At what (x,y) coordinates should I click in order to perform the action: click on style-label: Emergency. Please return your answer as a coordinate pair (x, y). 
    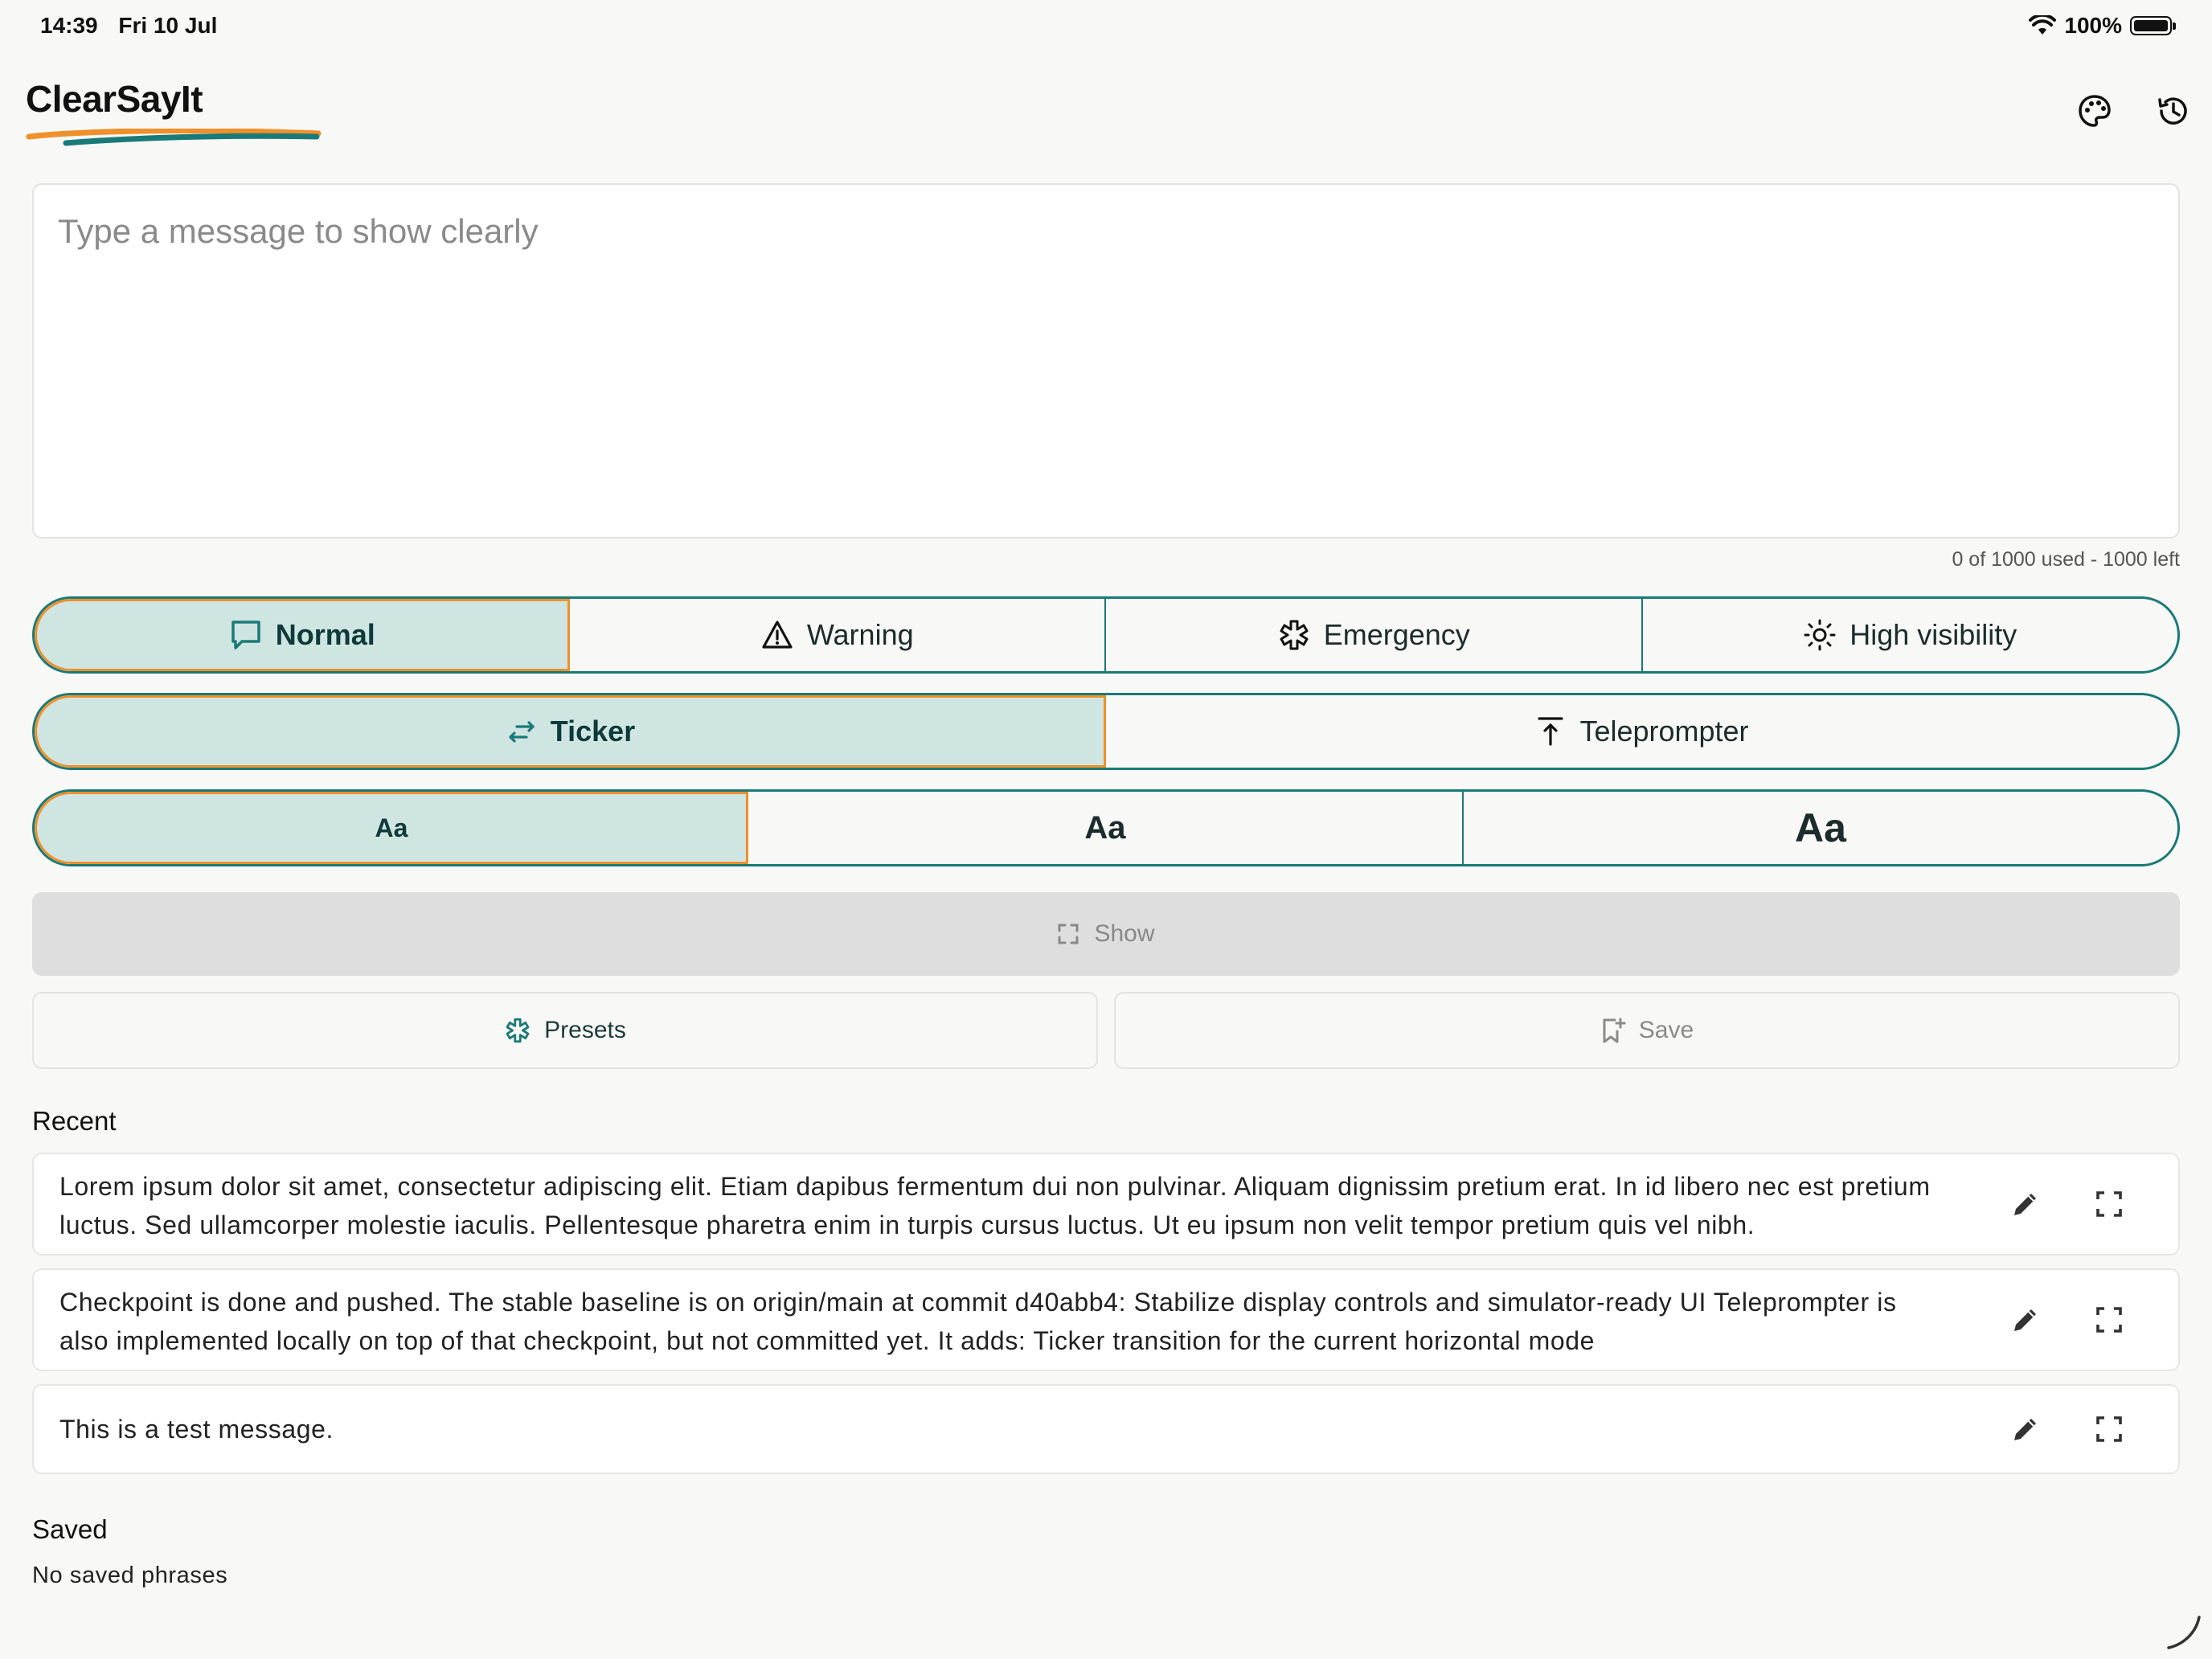
    Looking at the image, I should click on (1396, 634).